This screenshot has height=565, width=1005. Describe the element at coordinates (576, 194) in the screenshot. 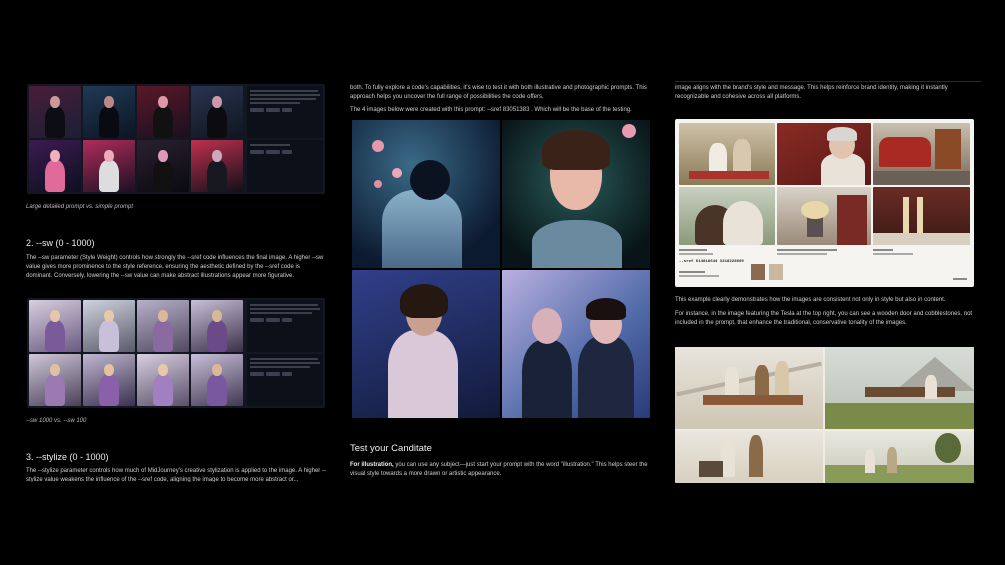

I see `sample-image-portrait` at that location.